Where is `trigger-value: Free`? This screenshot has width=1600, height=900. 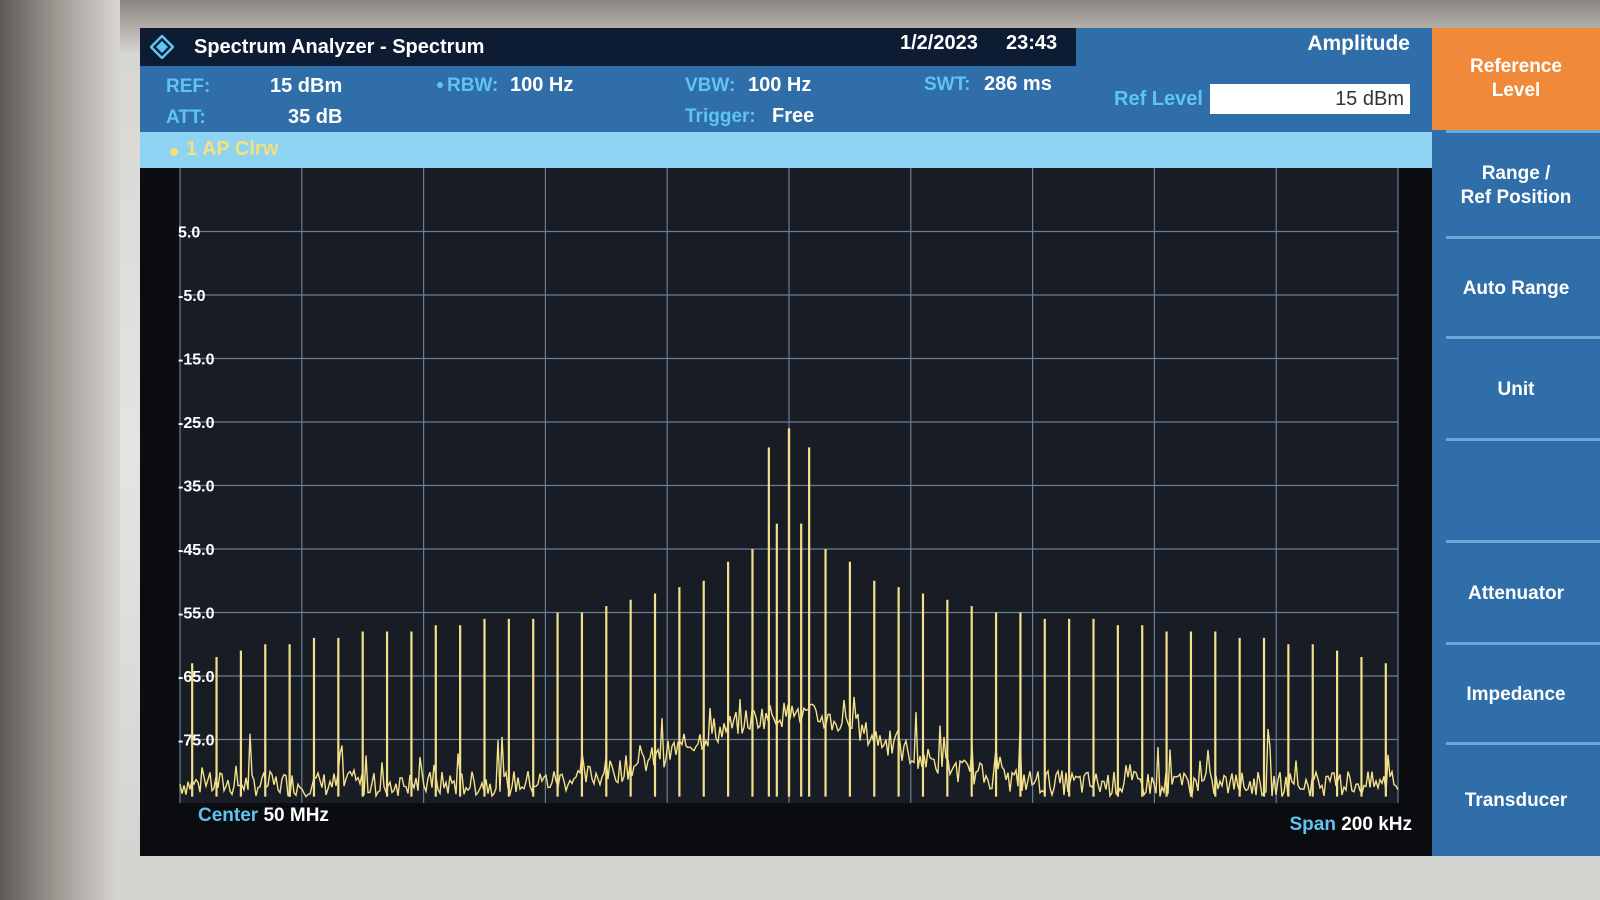
trigger-value: Free is located at coordinates (793, 116).